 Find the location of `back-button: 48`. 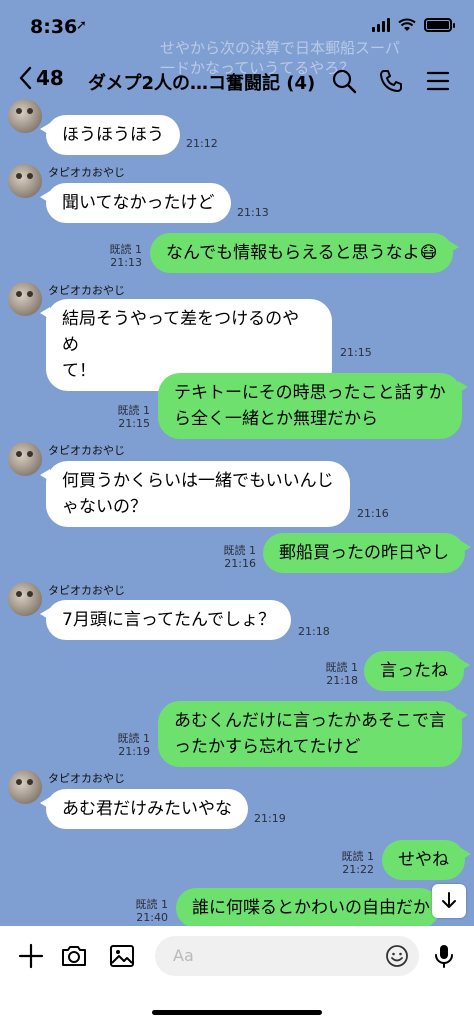

back-button: 48 is located at coordinates (41, 78).